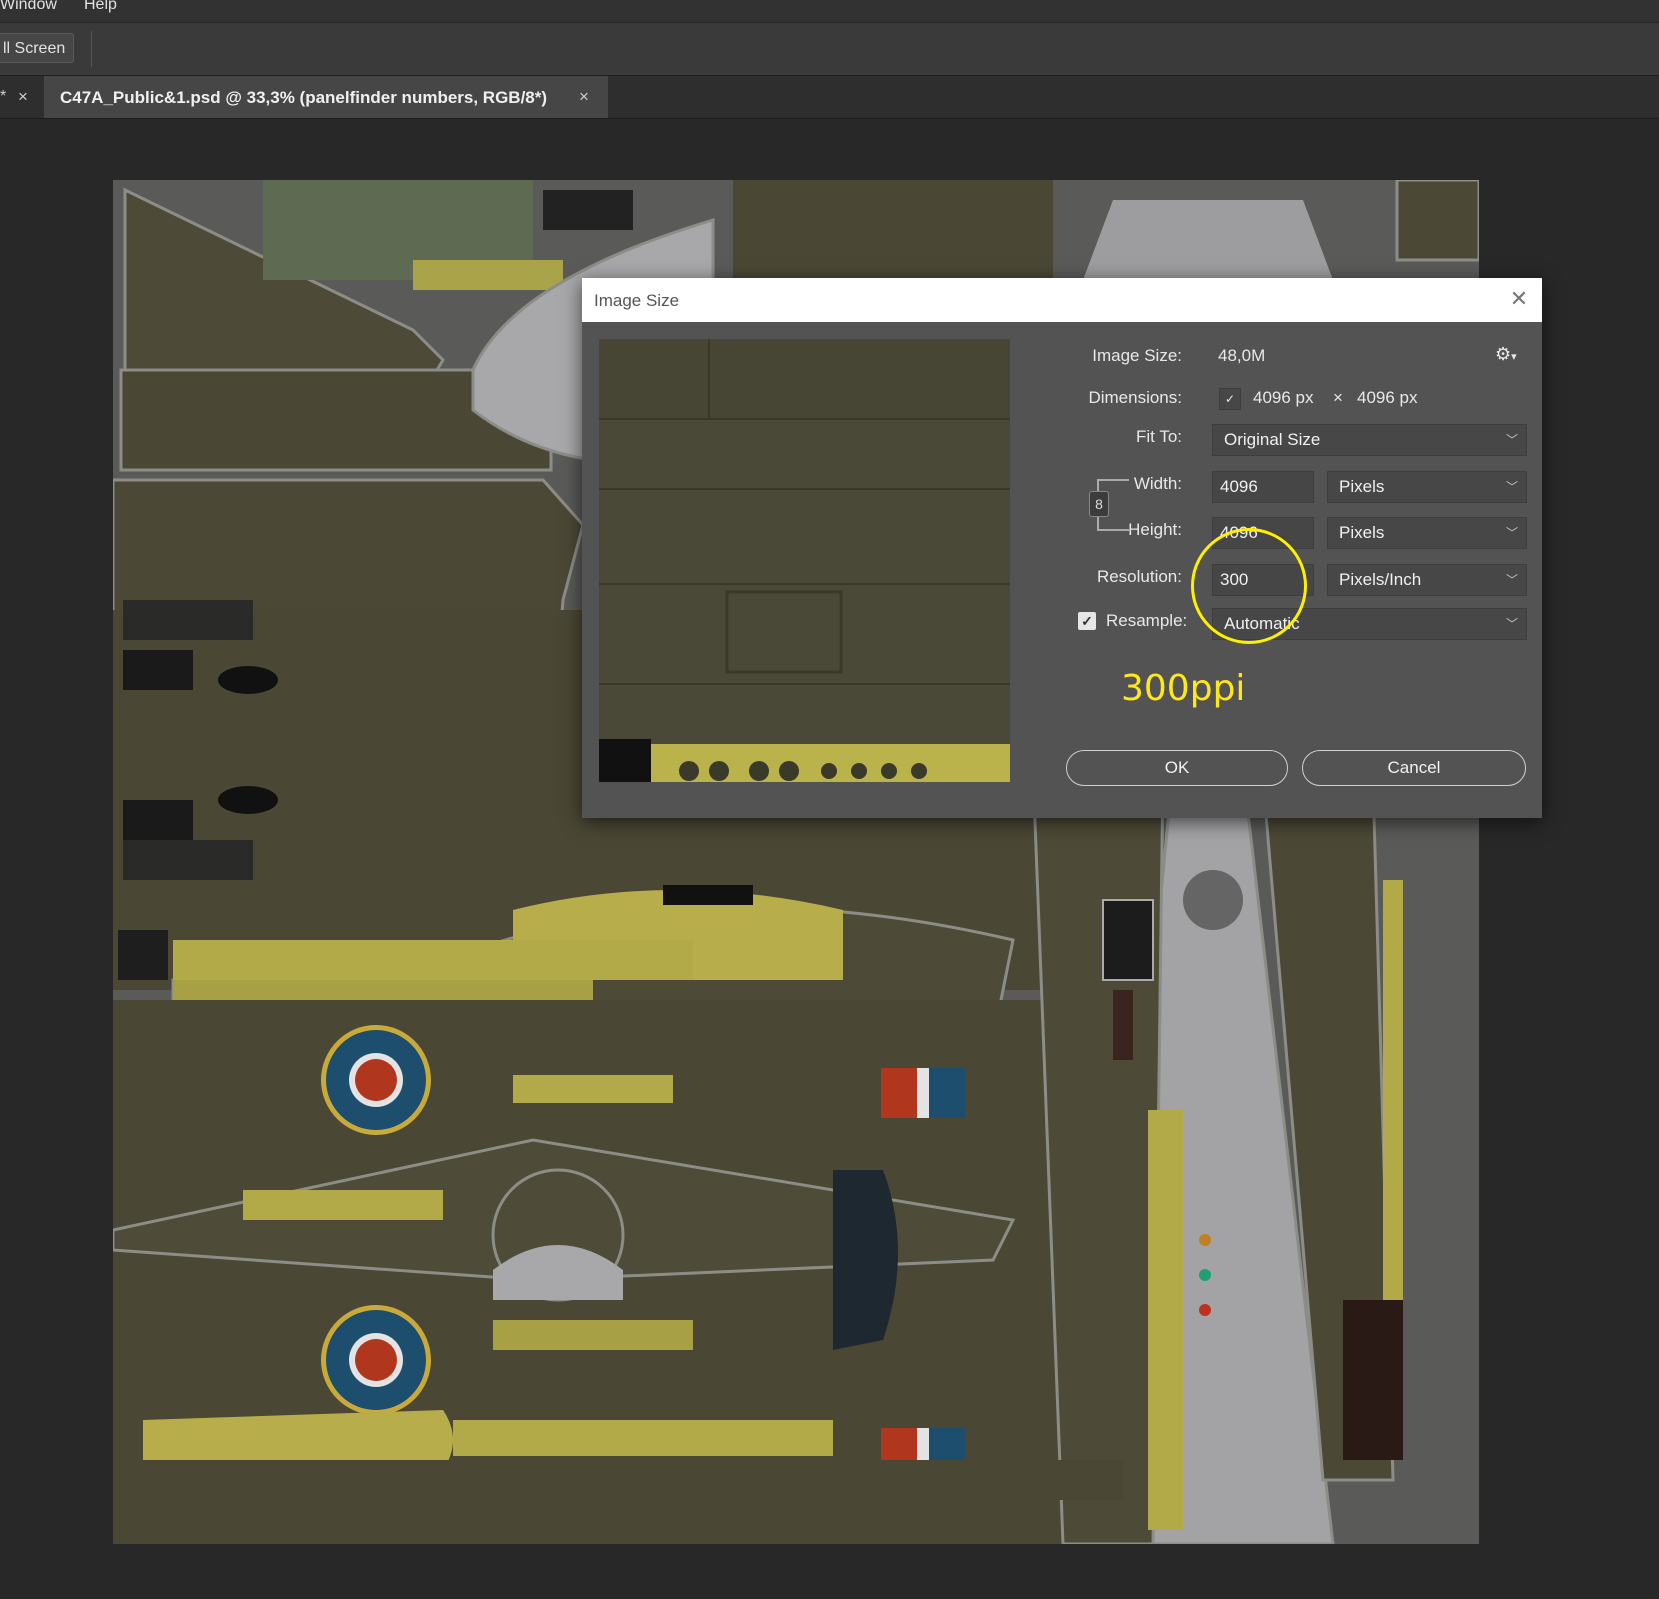  Describe the element at coordinates (1155, 529) in the screenshot. I see `height-label: Height:` at that location.